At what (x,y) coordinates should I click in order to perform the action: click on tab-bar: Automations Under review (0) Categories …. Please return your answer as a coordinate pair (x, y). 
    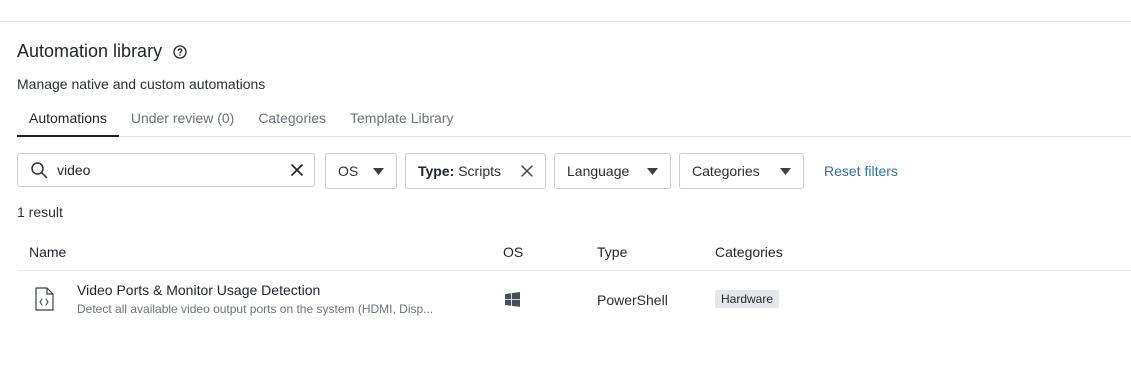
    Looking at the image, I should click on (574, 119).